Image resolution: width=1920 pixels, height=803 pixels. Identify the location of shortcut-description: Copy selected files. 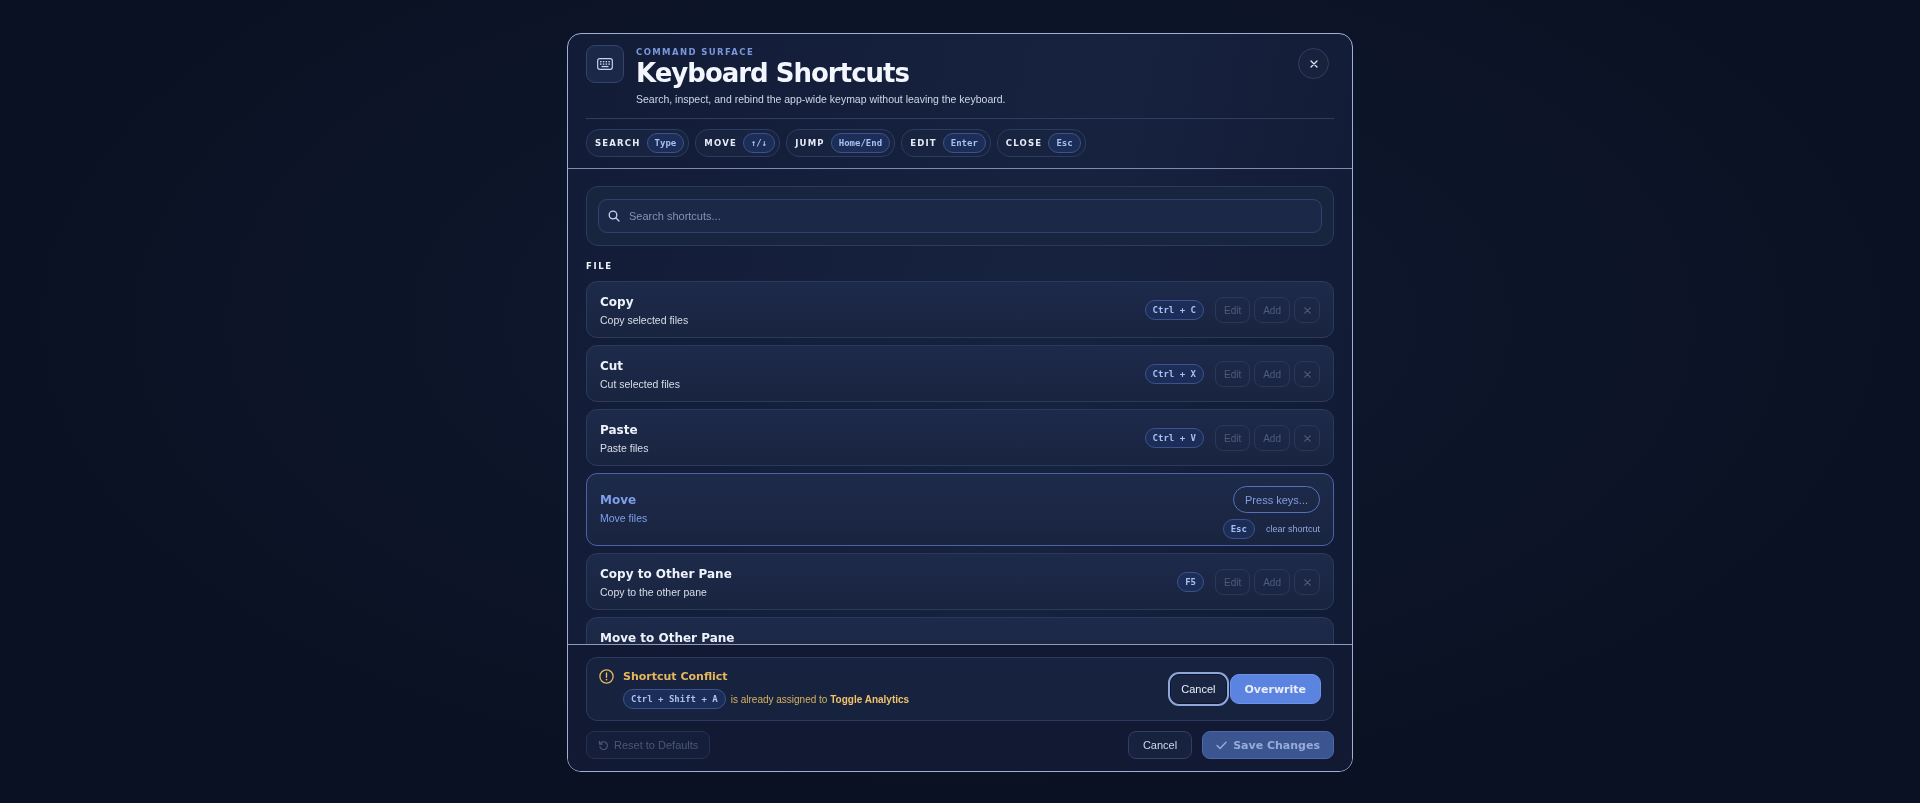
(645, 320).